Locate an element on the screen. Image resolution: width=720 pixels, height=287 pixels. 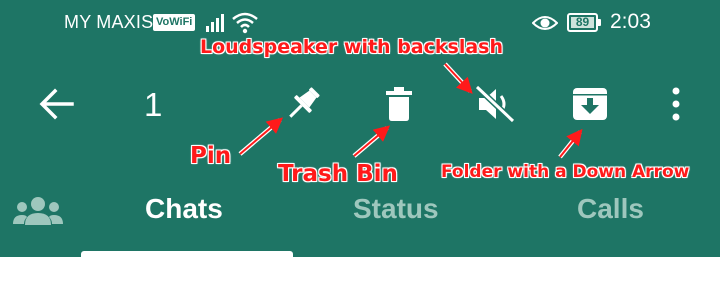
annotation-mute: Loudspeaker with backslash is located at coordinates (351, 47).